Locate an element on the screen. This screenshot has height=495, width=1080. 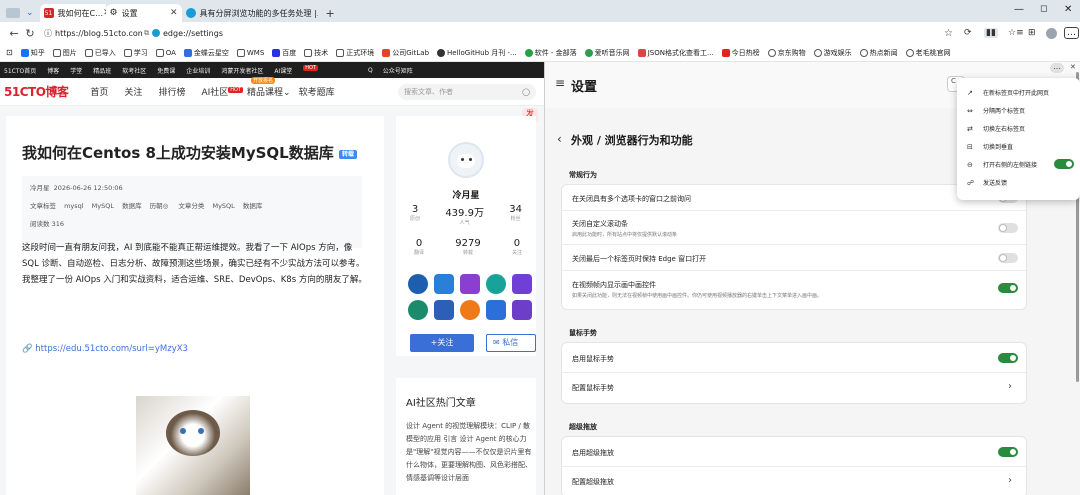
bookmark-item: WMS is located at coordinates (250, 52).